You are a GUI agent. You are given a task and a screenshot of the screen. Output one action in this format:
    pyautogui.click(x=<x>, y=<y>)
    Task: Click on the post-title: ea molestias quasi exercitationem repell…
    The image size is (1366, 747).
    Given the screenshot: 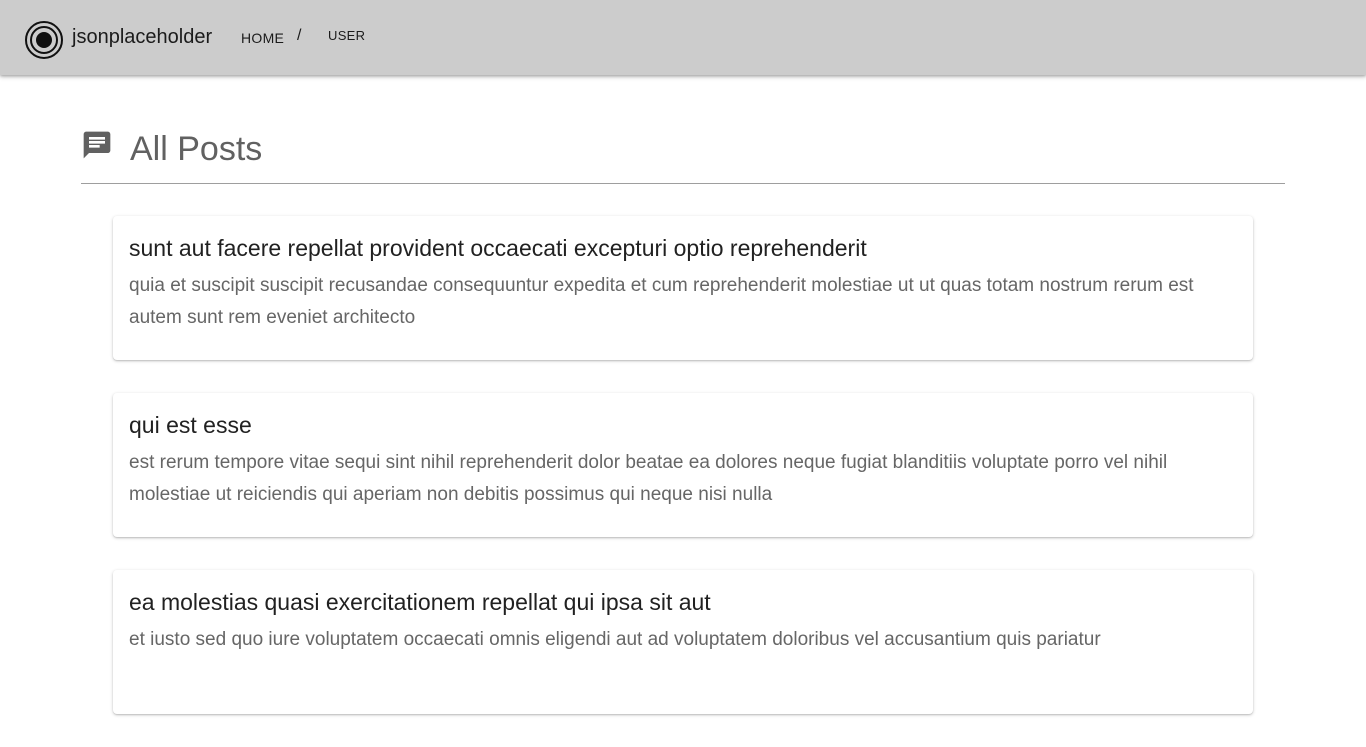 What is the action you would take?
    pyautogui.click(x=420, y=602)
    